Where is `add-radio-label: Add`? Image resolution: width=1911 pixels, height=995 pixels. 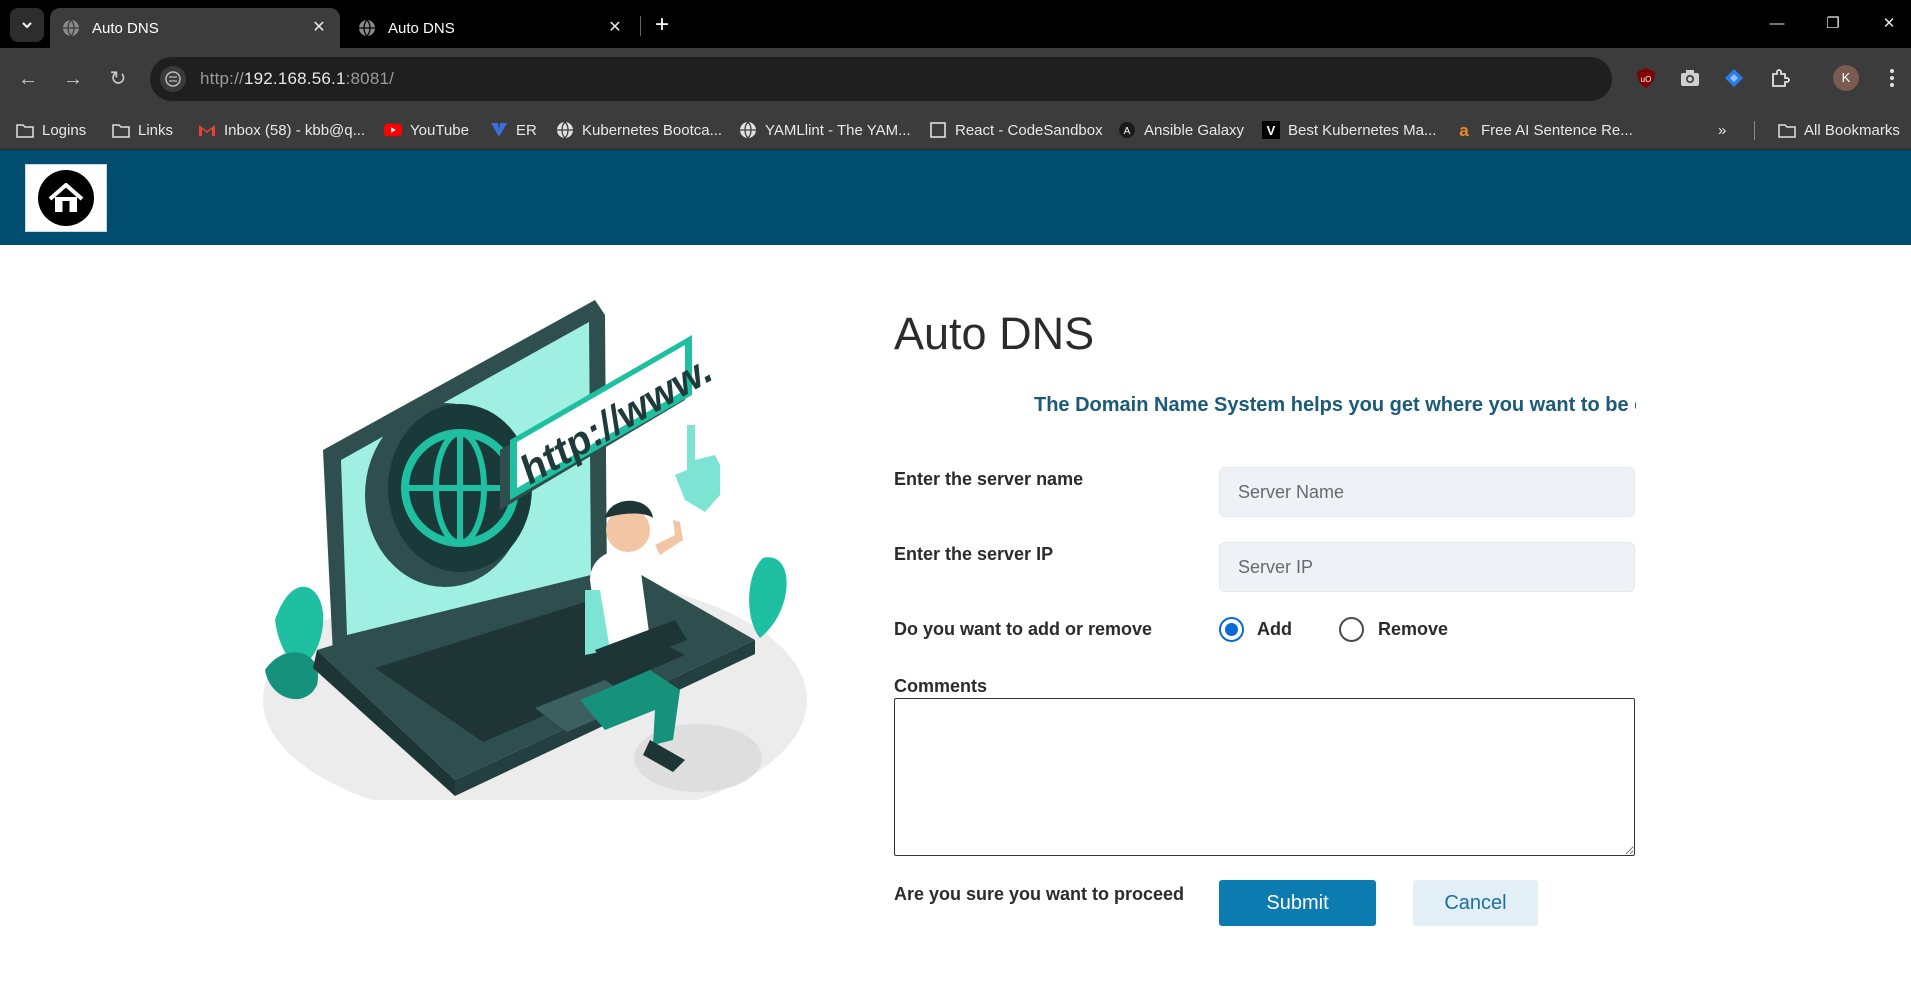 add-radio-label: Add is located at coordinates (1274, 629).